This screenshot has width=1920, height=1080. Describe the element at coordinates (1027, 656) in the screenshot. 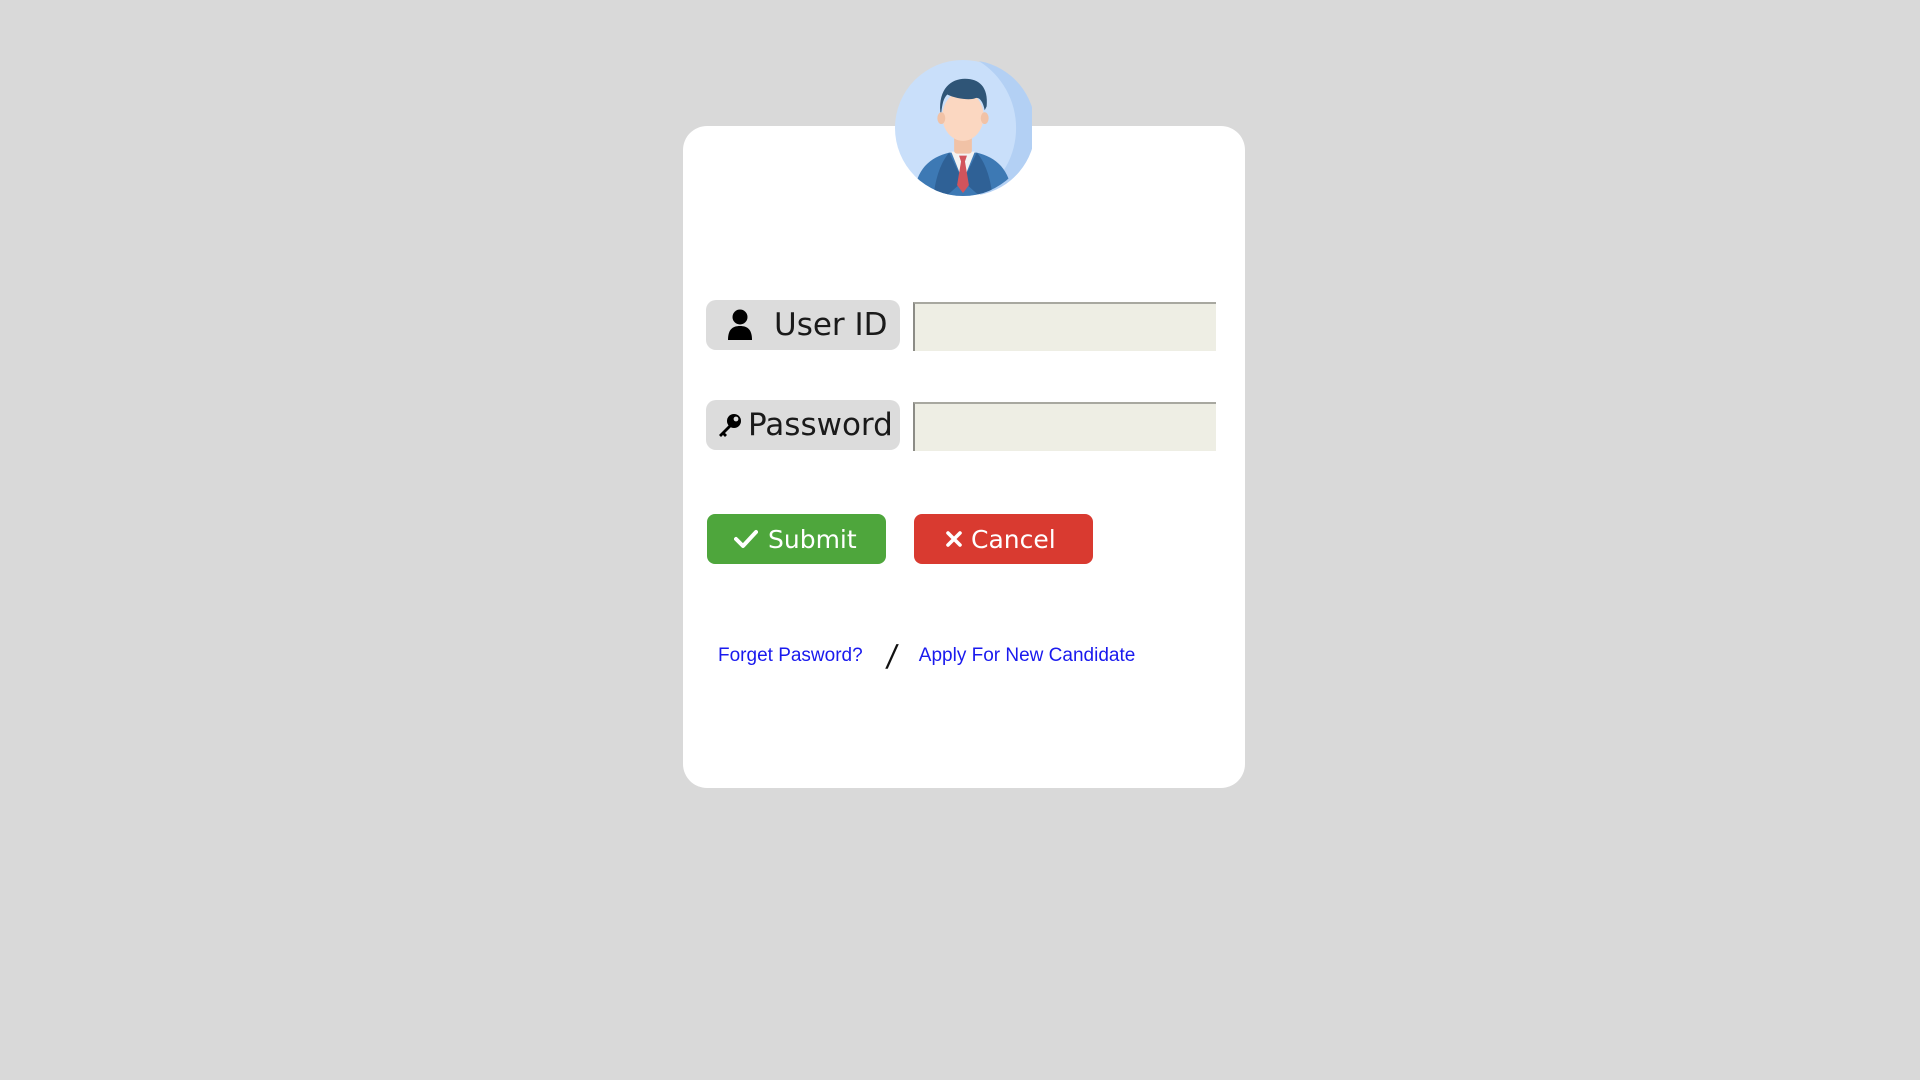

I see `apply-new-candidate-link: Apply For New Candidate` at that location.